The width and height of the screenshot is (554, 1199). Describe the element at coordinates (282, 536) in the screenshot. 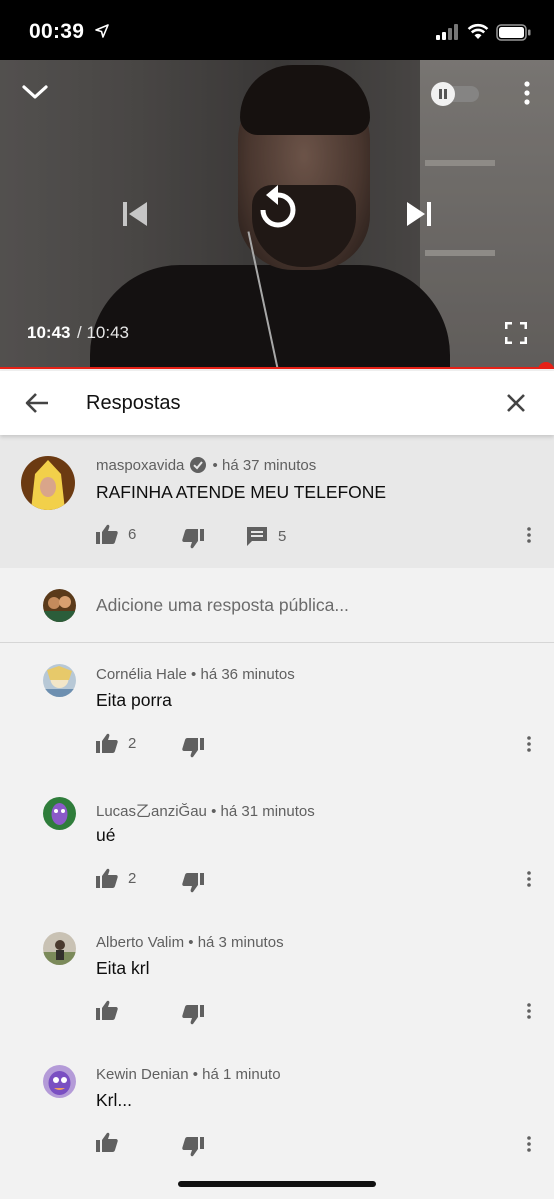

I see `reply-count: 5` at that location.